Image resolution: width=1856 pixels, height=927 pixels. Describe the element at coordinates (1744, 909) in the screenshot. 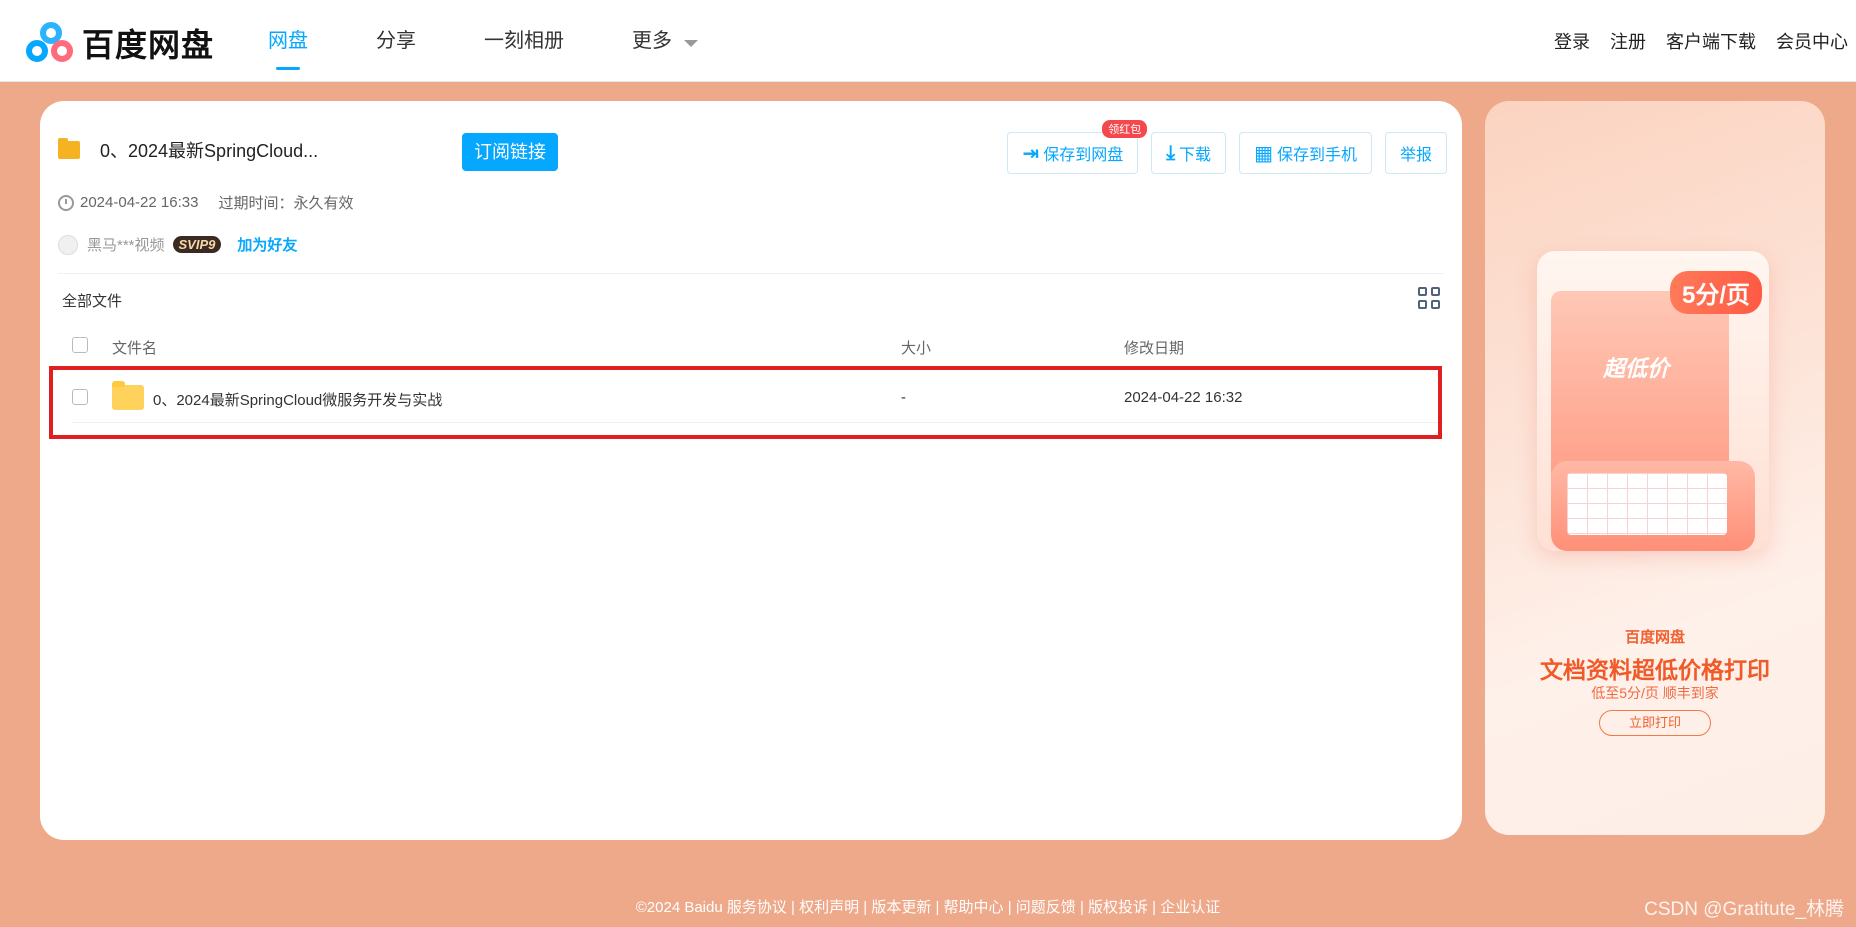

I see `watermark: CSDN @Gratitute_林腾` at that location.